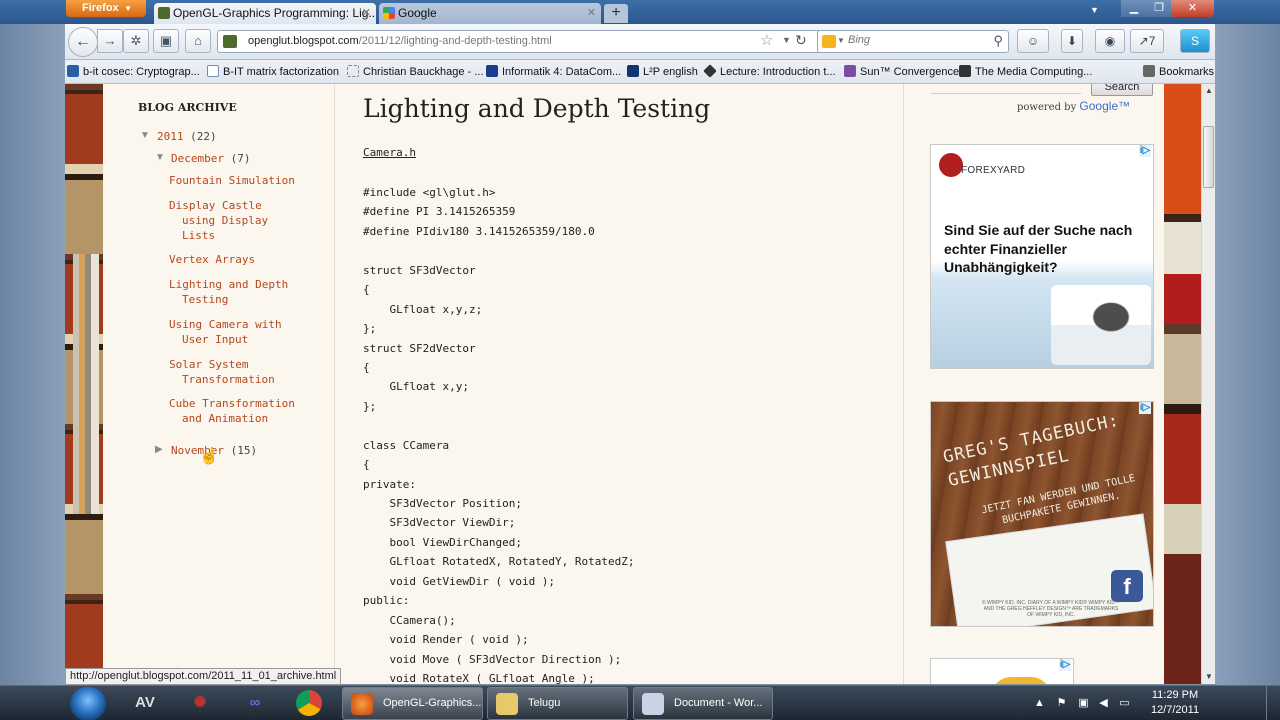 The height and width of the screenshot is (720, 1280). What do you see at coordinates (1175, 695) in the screenshot?
I see `clock-time: 11:29 PM` at bounding box center [1175, 695].